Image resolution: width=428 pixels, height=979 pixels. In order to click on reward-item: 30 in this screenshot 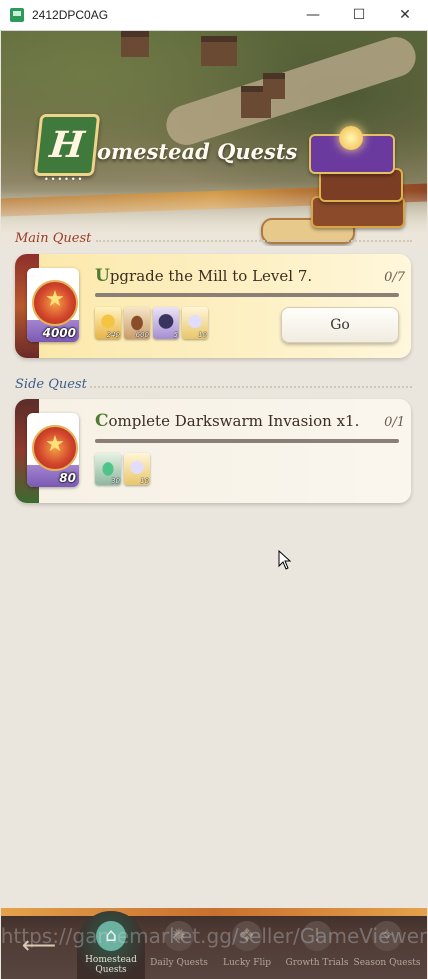, I will do `click(108, 469)`.